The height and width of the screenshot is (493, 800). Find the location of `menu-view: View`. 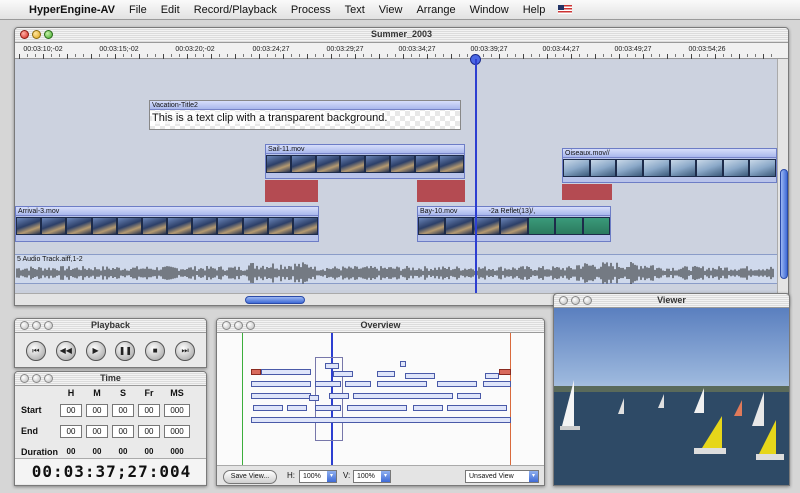

menu-view: View is located at coordinates (391, 10).